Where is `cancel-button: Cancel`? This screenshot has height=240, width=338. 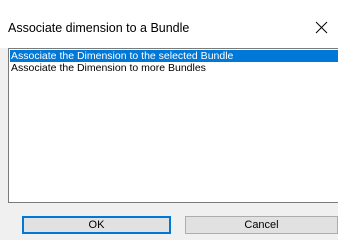
cancel-button: Cancel is located at coordinates (261, 225).